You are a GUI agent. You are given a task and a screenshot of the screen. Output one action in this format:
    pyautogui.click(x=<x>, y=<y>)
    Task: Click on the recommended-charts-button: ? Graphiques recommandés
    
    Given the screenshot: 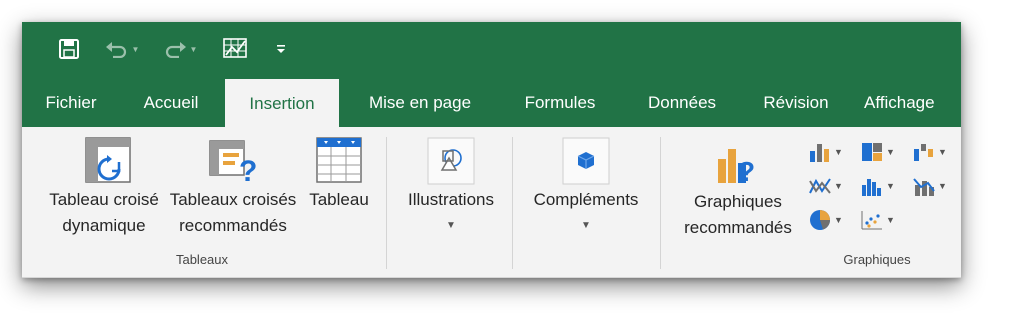 What is the action you would take?
    pyautogui.click(x=738, y=191)
    